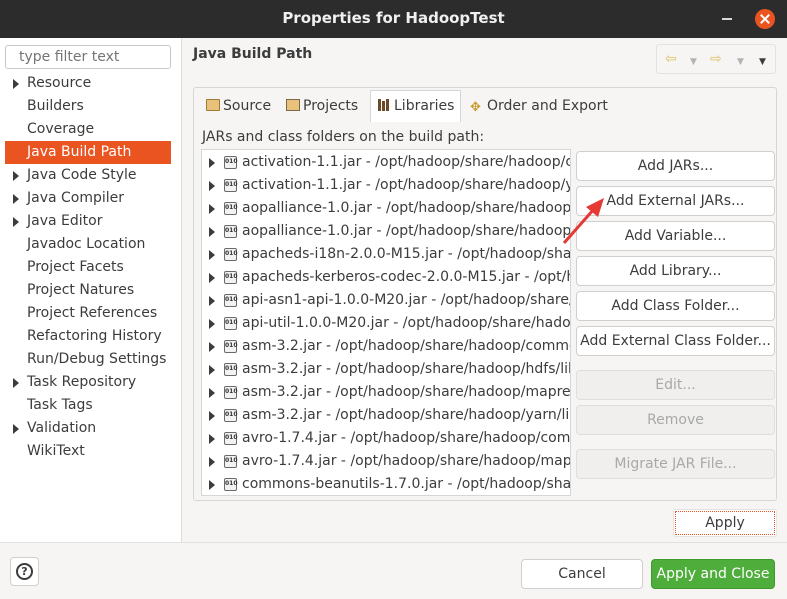 Image resolution: width=787 pixels, height=599 pixels. Describe the element at coordinates (582, 574) in the screenshot. I see `cancel-button: Cancel` at that location.